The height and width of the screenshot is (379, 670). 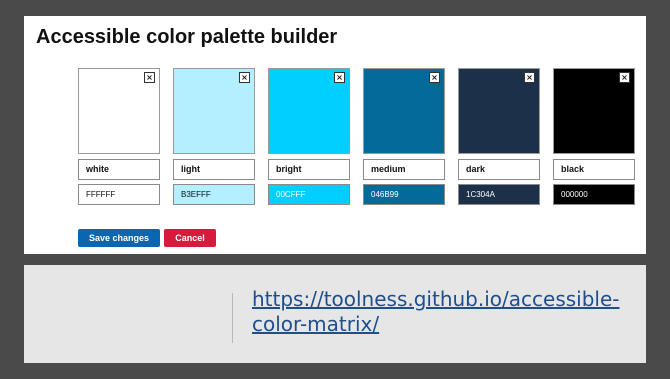 I want to click on color-name-value: white, so click(x=98, y=169).